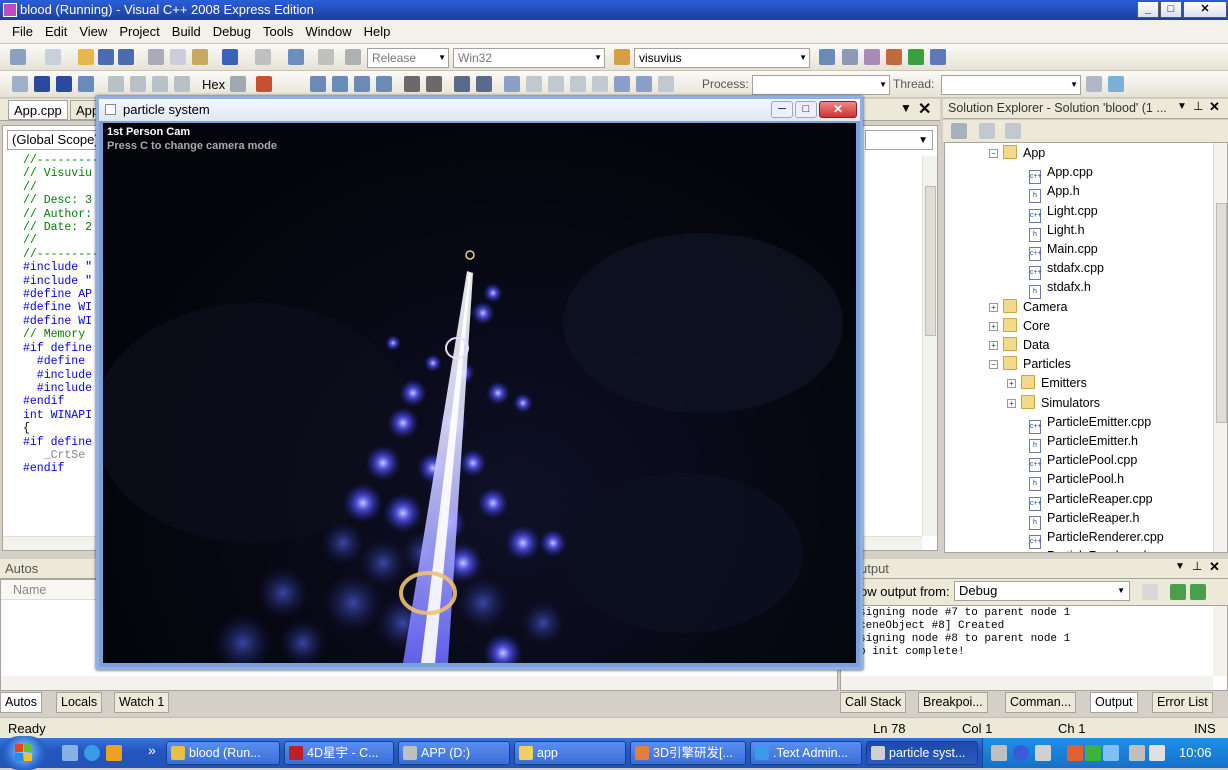  What do you see at coordinates (64, 84) in the screenshot?
I see `stop-debugging-icon` at bounding box center [64, 84].